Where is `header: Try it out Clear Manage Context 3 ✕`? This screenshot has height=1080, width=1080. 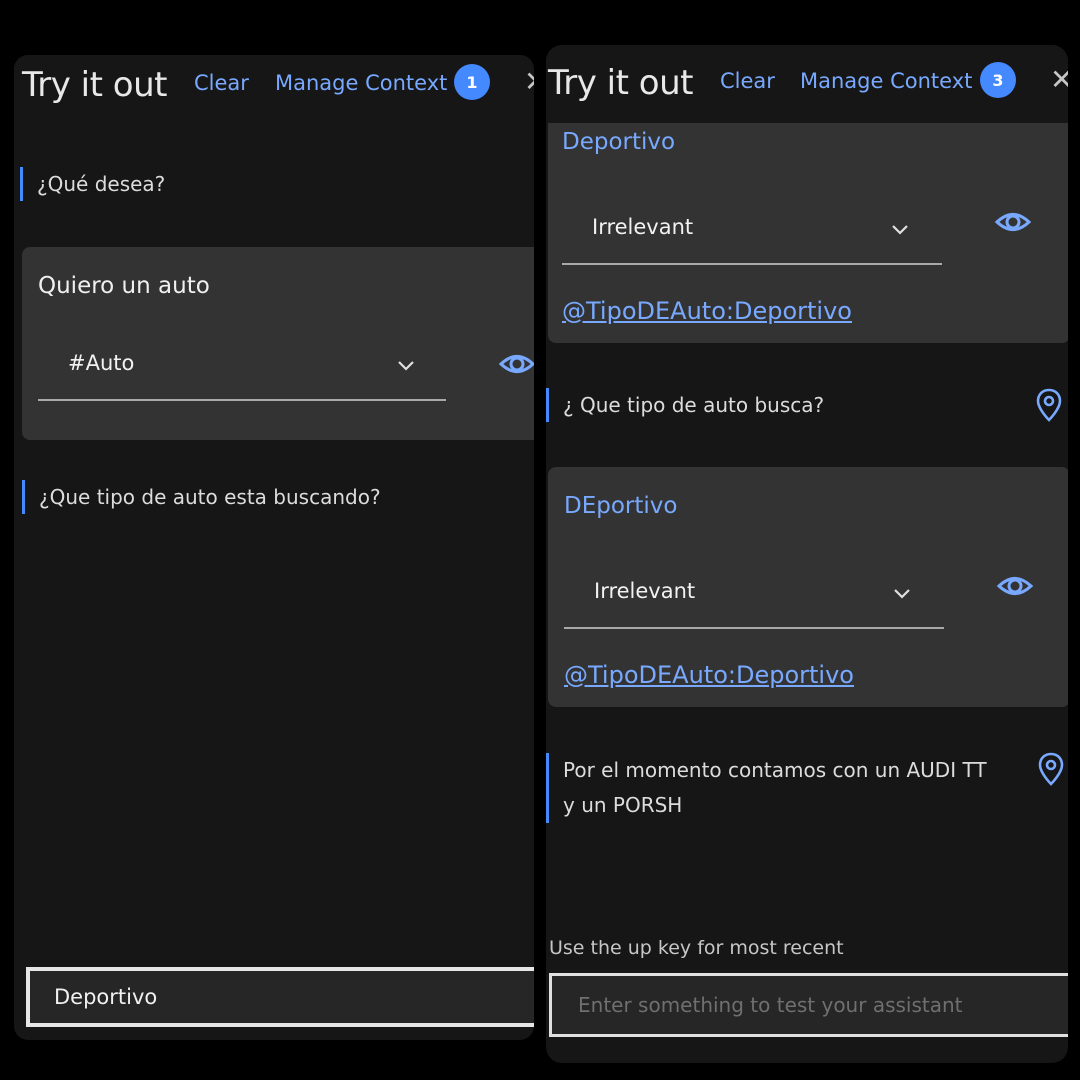 header: Try it out Clear Manage Context 3 ✕ is located at coordinates (807, 84).